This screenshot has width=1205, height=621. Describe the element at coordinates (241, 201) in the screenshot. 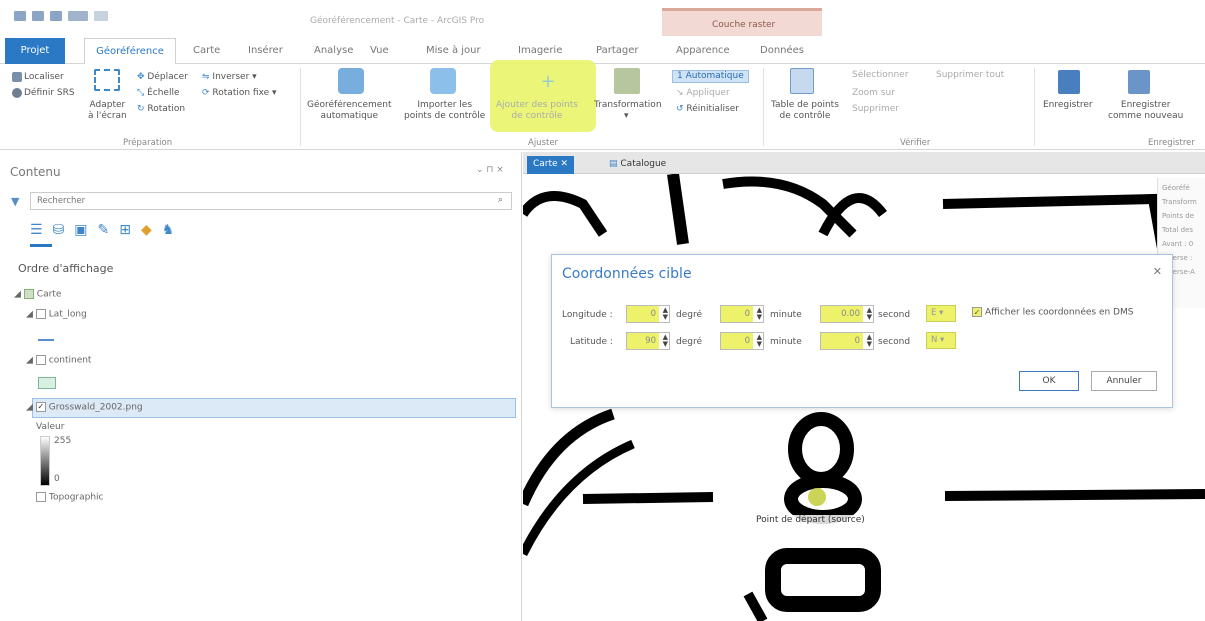

I see `search-input` at that location.